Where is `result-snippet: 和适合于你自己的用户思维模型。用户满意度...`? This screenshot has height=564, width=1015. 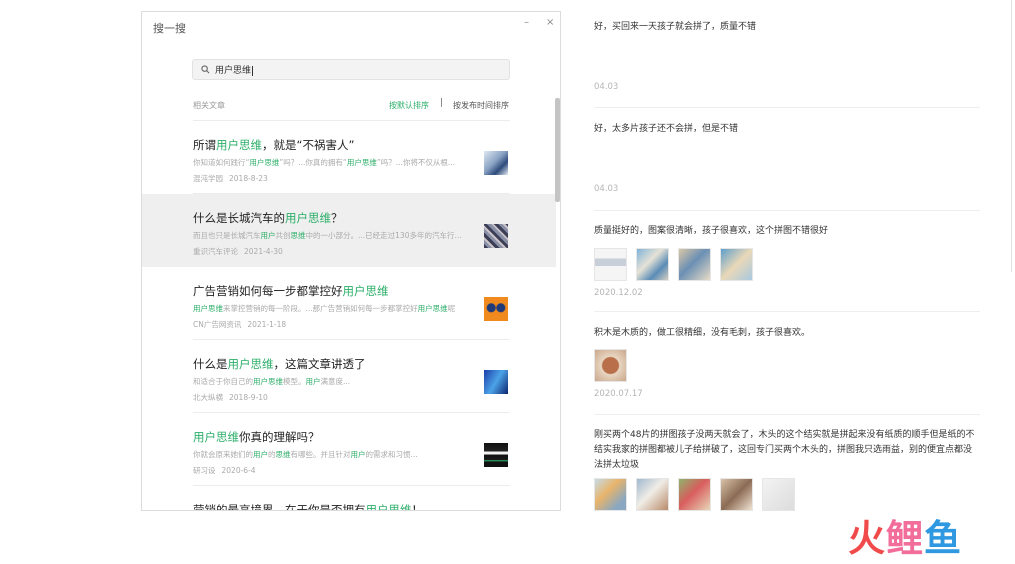 result-snippet: 和适合于你自己的用户思维模型。用户满意度... is located at coordinates (272, 381).